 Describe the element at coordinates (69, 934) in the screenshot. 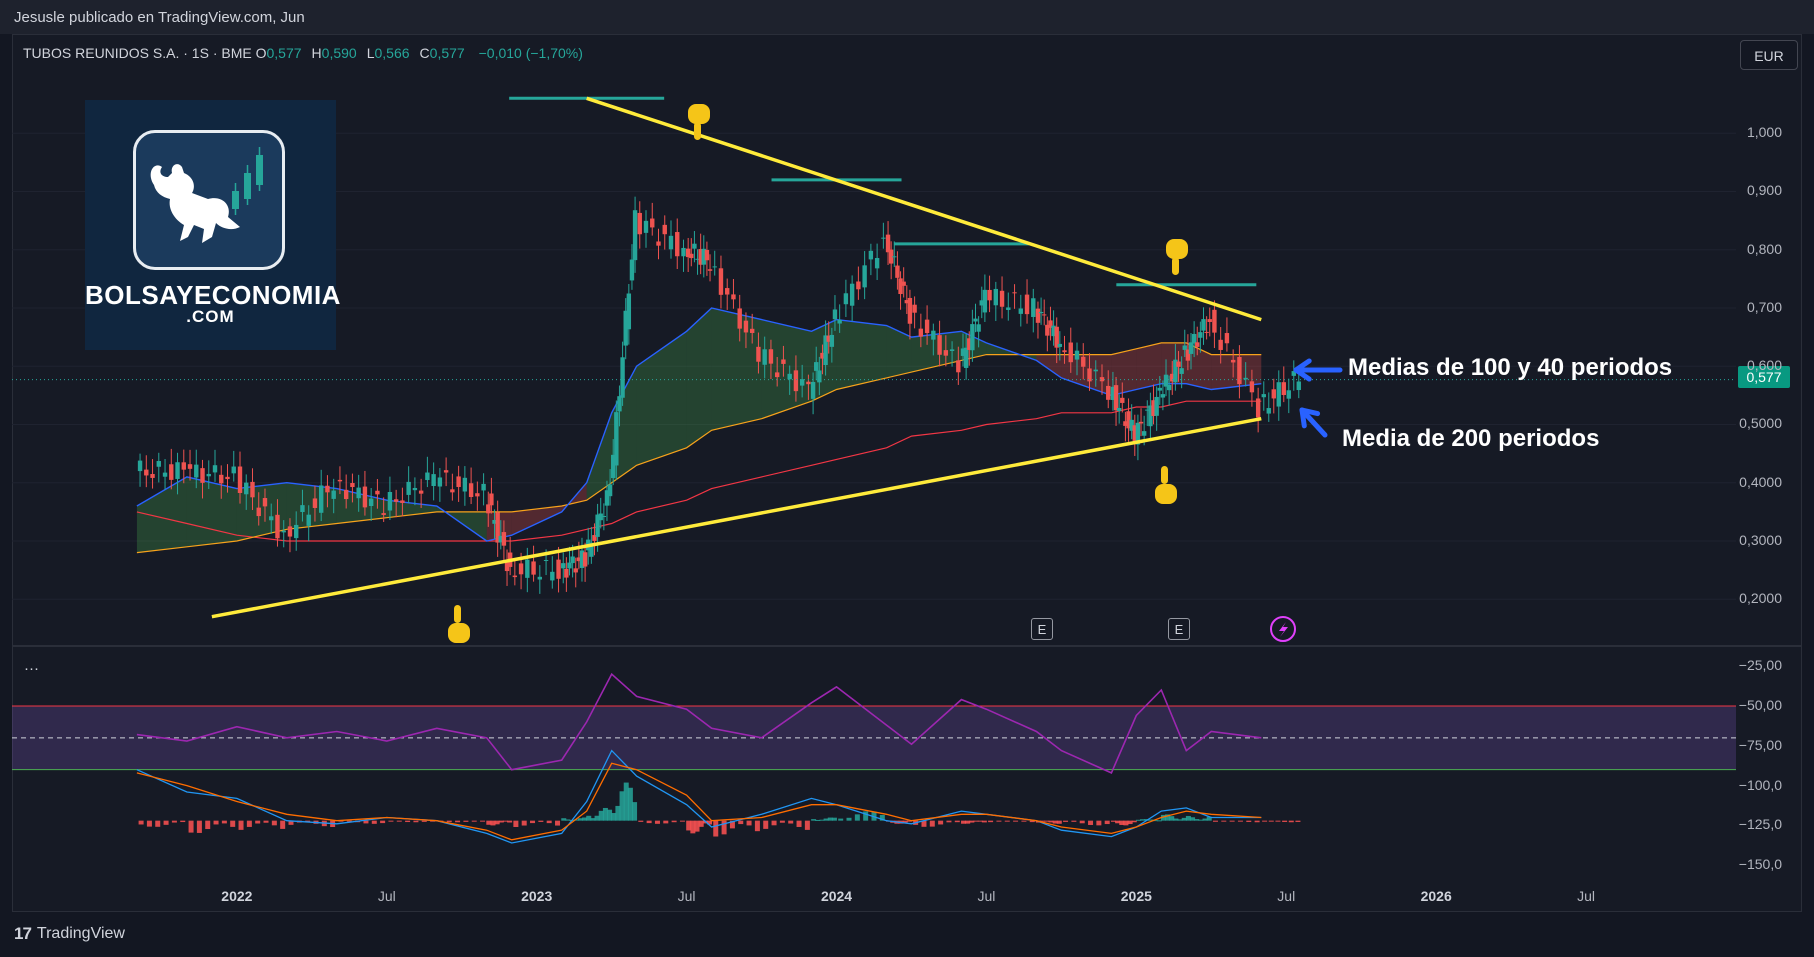

I see `tradingview-brand: 17 TradingView` at that location.